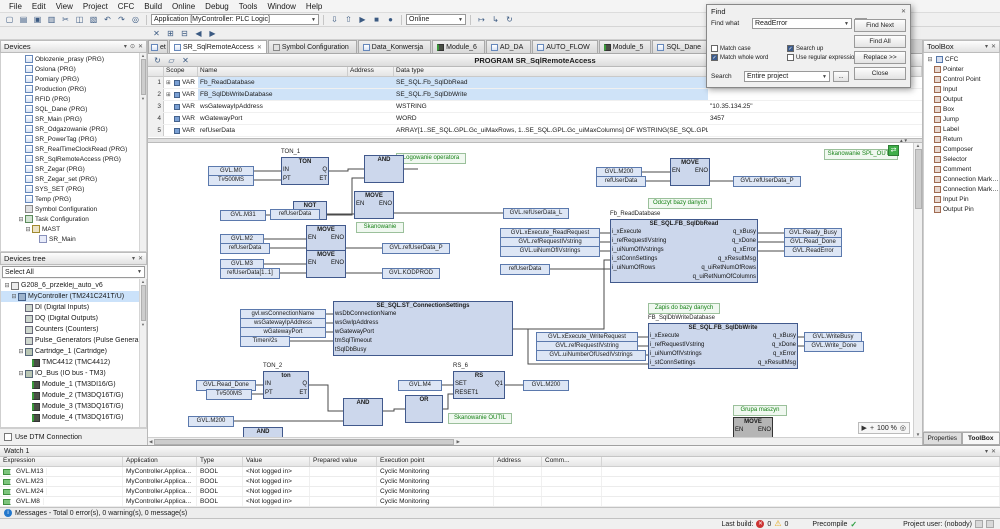 Image resolution: width=1000 pixels, height=529 pixels. I want to click on initialization-cell, so click(815, 130).